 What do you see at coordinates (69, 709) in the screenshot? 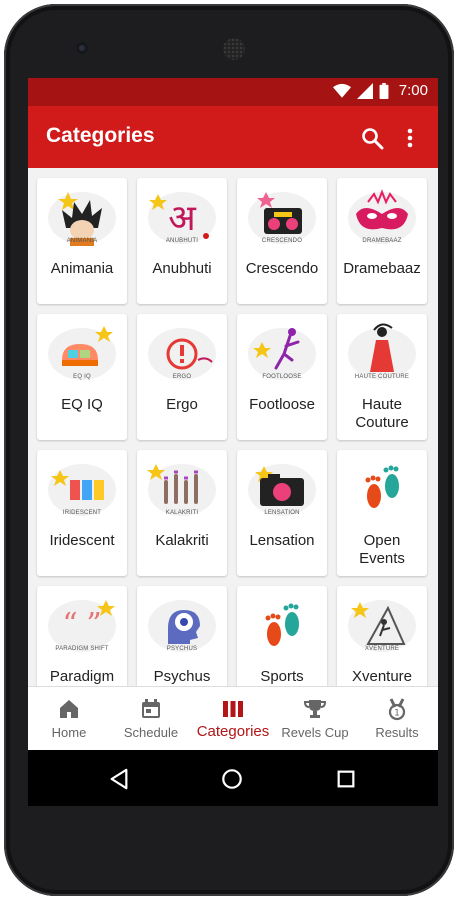
I see `home-icon` at bounding box center [69, 709].